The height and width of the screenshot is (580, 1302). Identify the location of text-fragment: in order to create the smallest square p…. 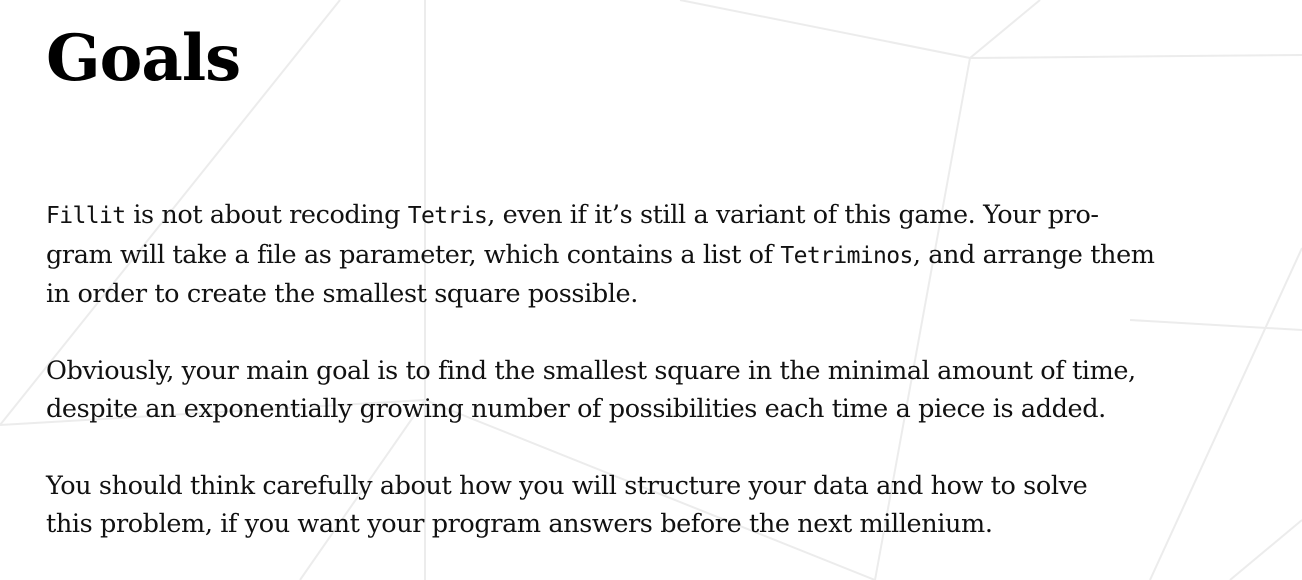
(342, 294).